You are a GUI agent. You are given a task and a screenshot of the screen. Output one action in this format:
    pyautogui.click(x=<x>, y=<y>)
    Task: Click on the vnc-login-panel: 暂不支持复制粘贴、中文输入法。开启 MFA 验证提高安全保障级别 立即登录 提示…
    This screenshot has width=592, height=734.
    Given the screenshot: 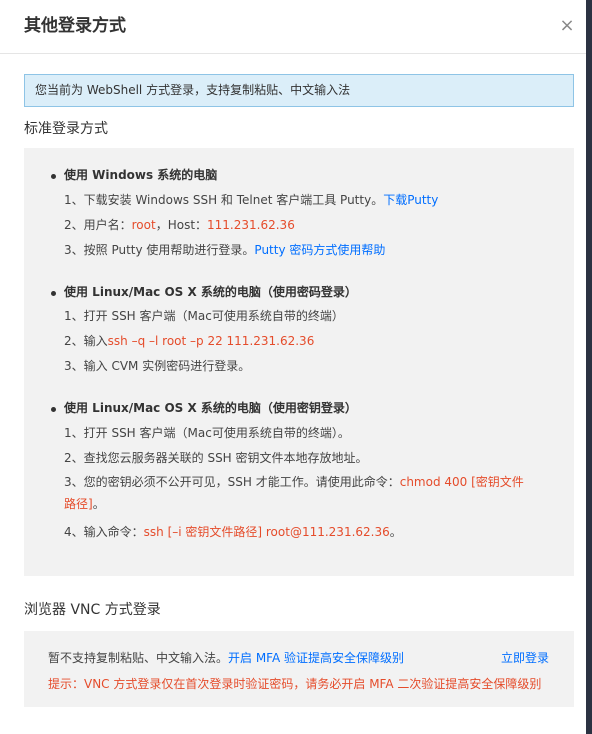 What is the action you would take?
    pyautogui.click(x=299, y=669)
    